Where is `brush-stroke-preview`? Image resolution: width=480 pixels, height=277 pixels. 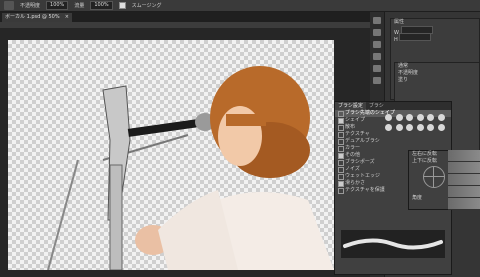
brush-stroke-preview is located at coordinates (393, 244).